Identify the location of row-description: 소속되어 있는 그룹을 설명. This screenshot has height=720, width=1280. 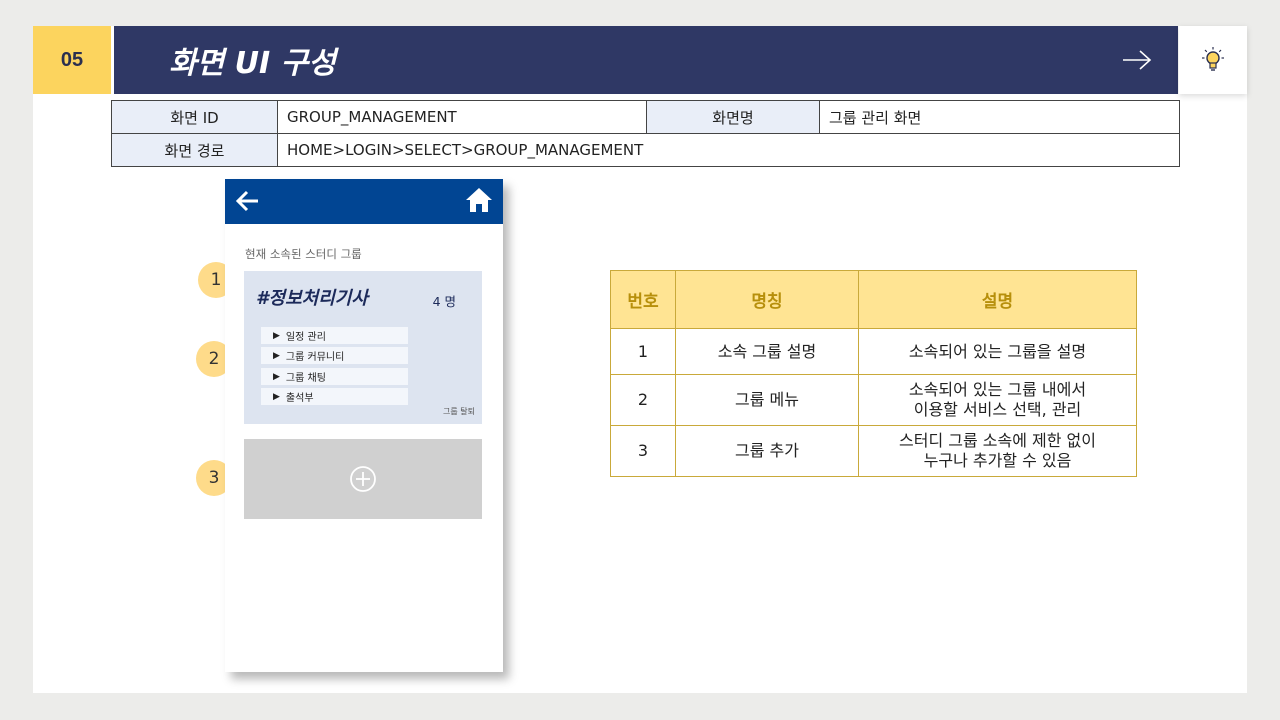
(997, 351).